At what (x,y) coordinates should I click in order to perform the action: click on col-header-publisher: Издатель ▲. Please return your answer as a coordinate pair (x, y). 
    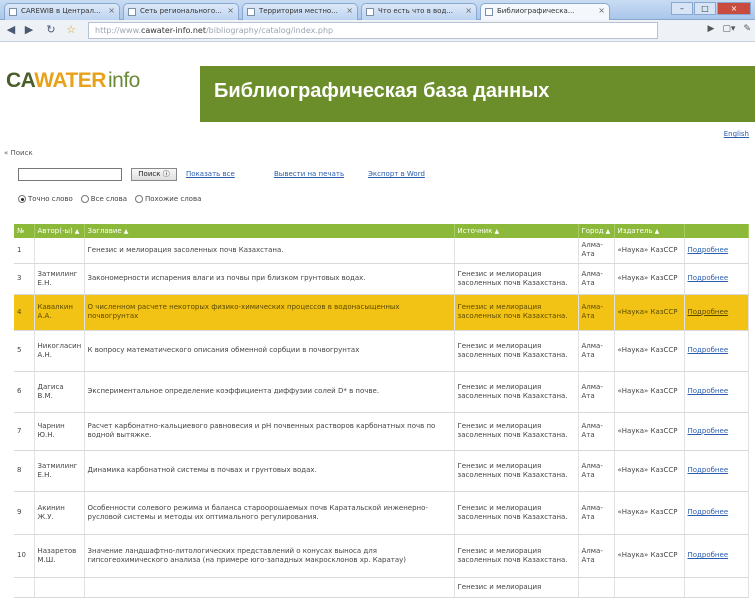
    Looking at the image, I should click on (649, 231).